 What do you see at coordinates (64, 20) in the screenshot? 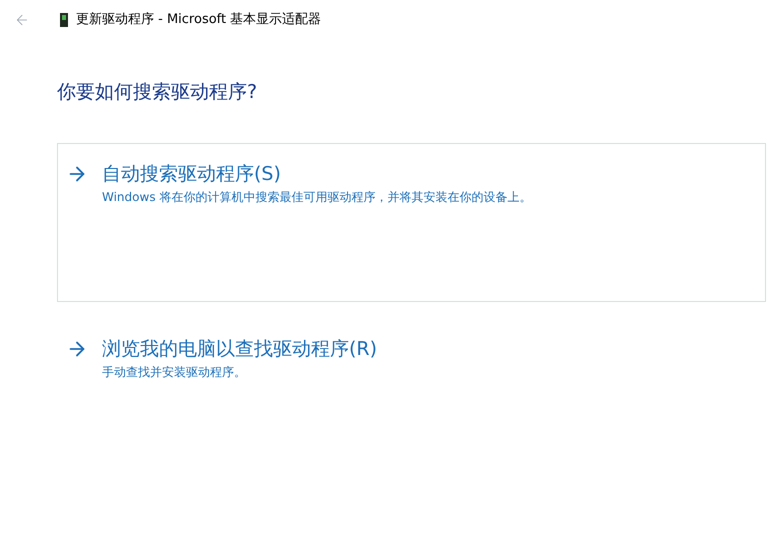
I see `device-icon` at bounding box center [64, 20].